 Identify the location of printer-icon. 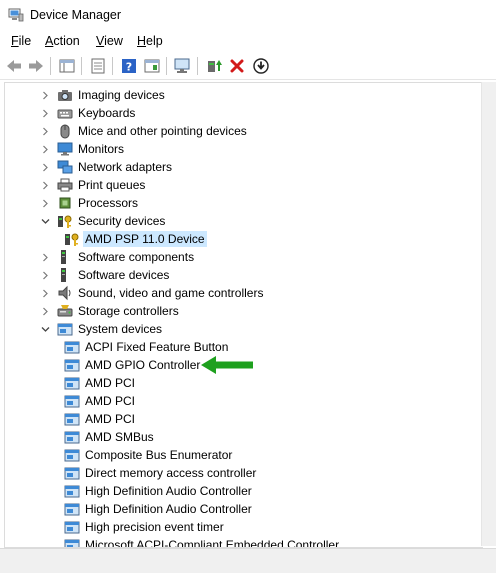
(65, 185).